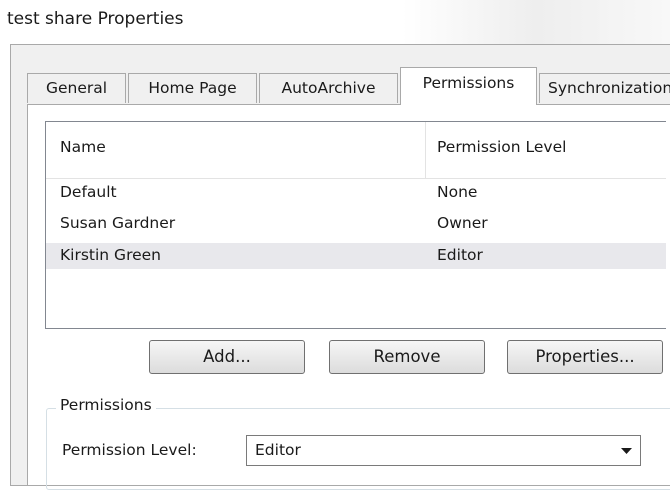 This screenshot has width=670, height=490. What do you see at coordinates (626, 451) in the screenshot?
I see `chevron-down-icon` at bounding box center [626, 451].